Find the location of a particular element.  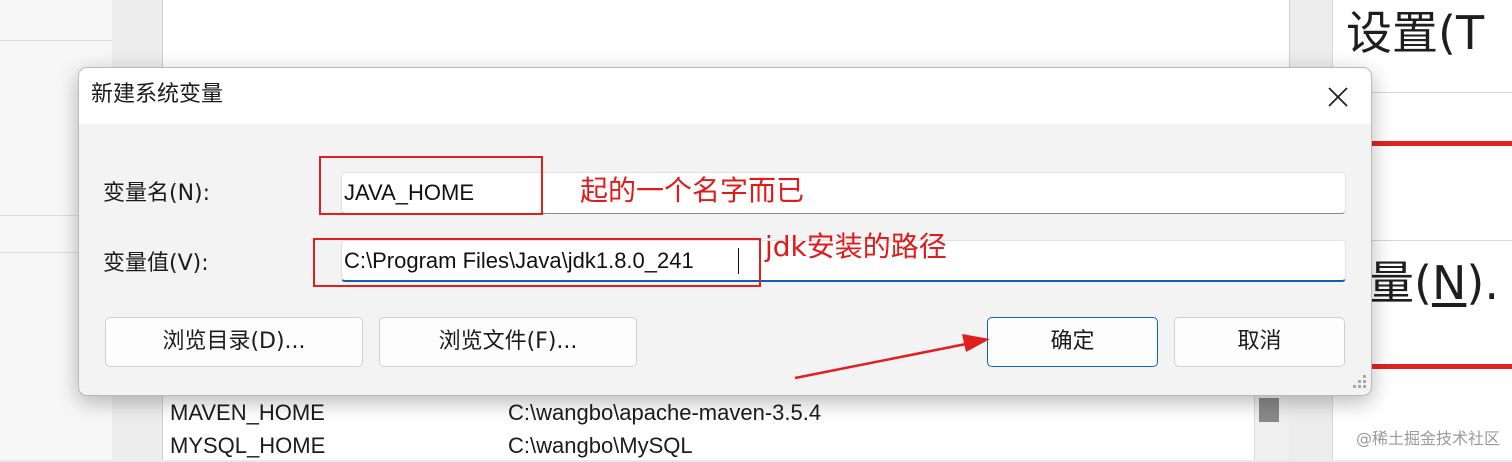

watermark: @稀土掘金技术社区 is located at coordinates (1427, 438).